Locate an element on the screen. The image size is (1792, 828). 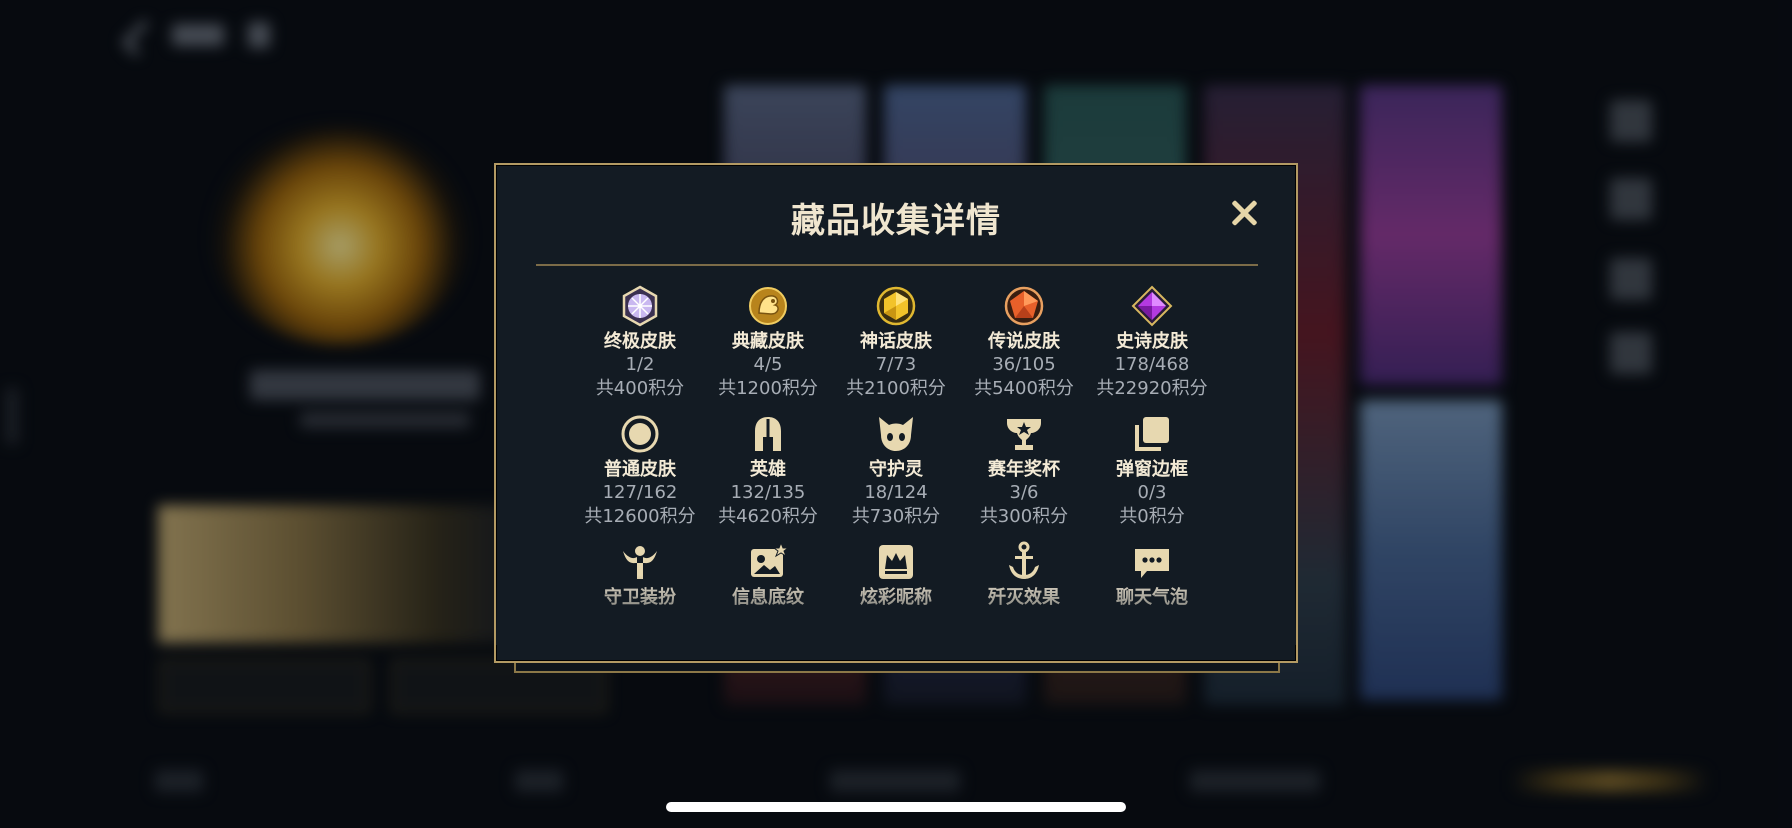
close-icon is located at coordinates (1244, 213).